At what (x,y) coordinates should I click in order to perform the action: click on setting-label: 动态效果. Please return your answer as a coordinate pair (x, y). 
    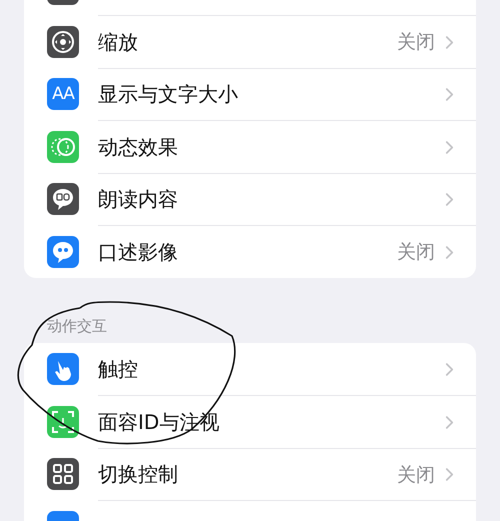
    Looking at the image, I should click on (138, 147).